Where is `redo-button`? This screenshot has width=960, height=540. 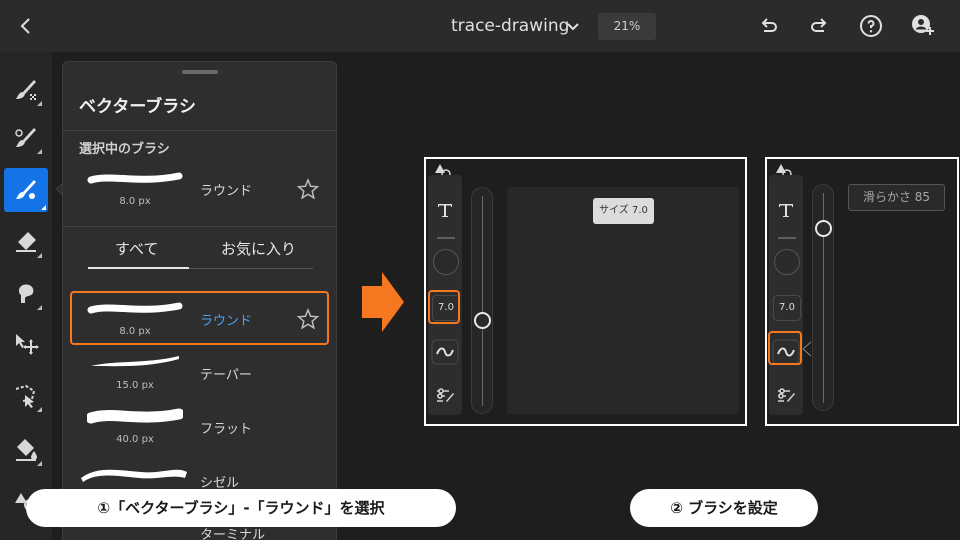 redo-button is located at coordinates (820, 26).